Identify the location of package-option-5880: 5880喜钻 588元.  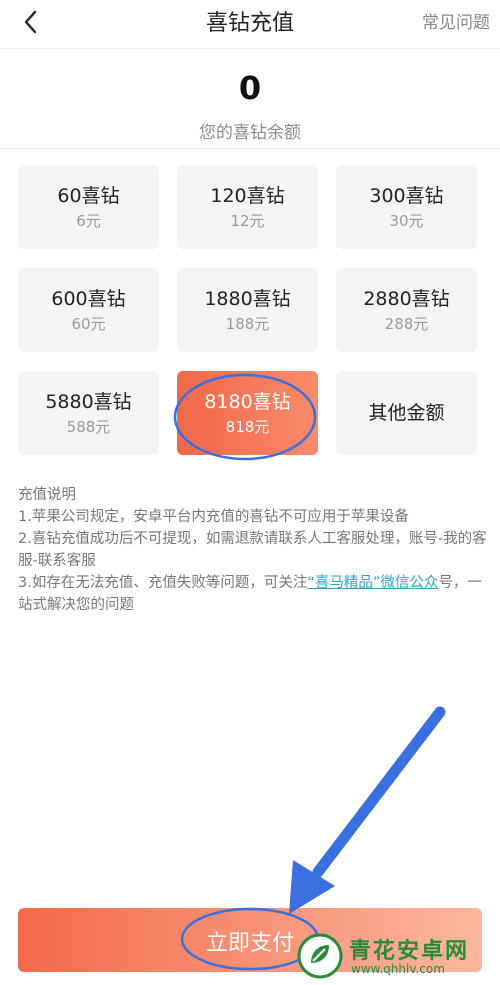
(88, 413).